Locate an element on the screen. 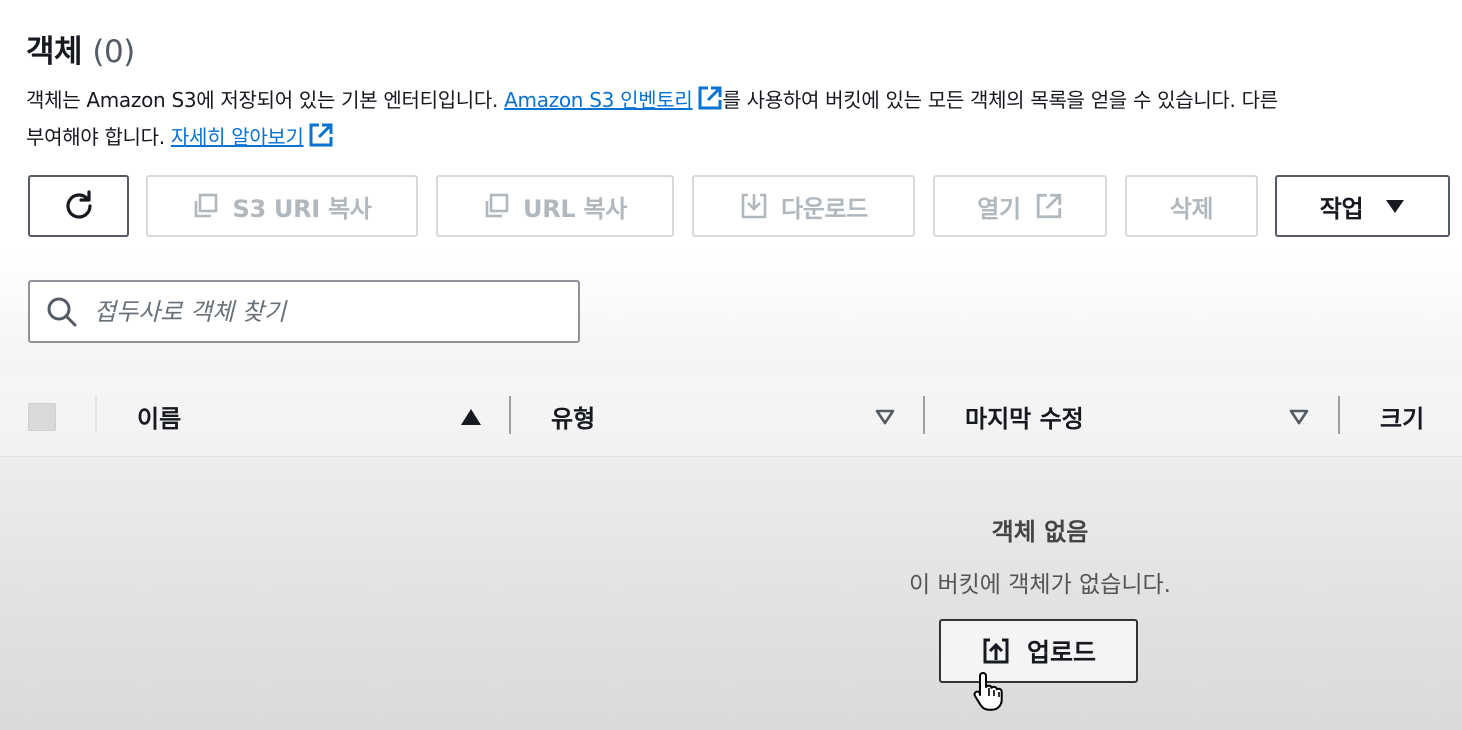  column-header-name: 이름 is located at coordinates (159, 416).